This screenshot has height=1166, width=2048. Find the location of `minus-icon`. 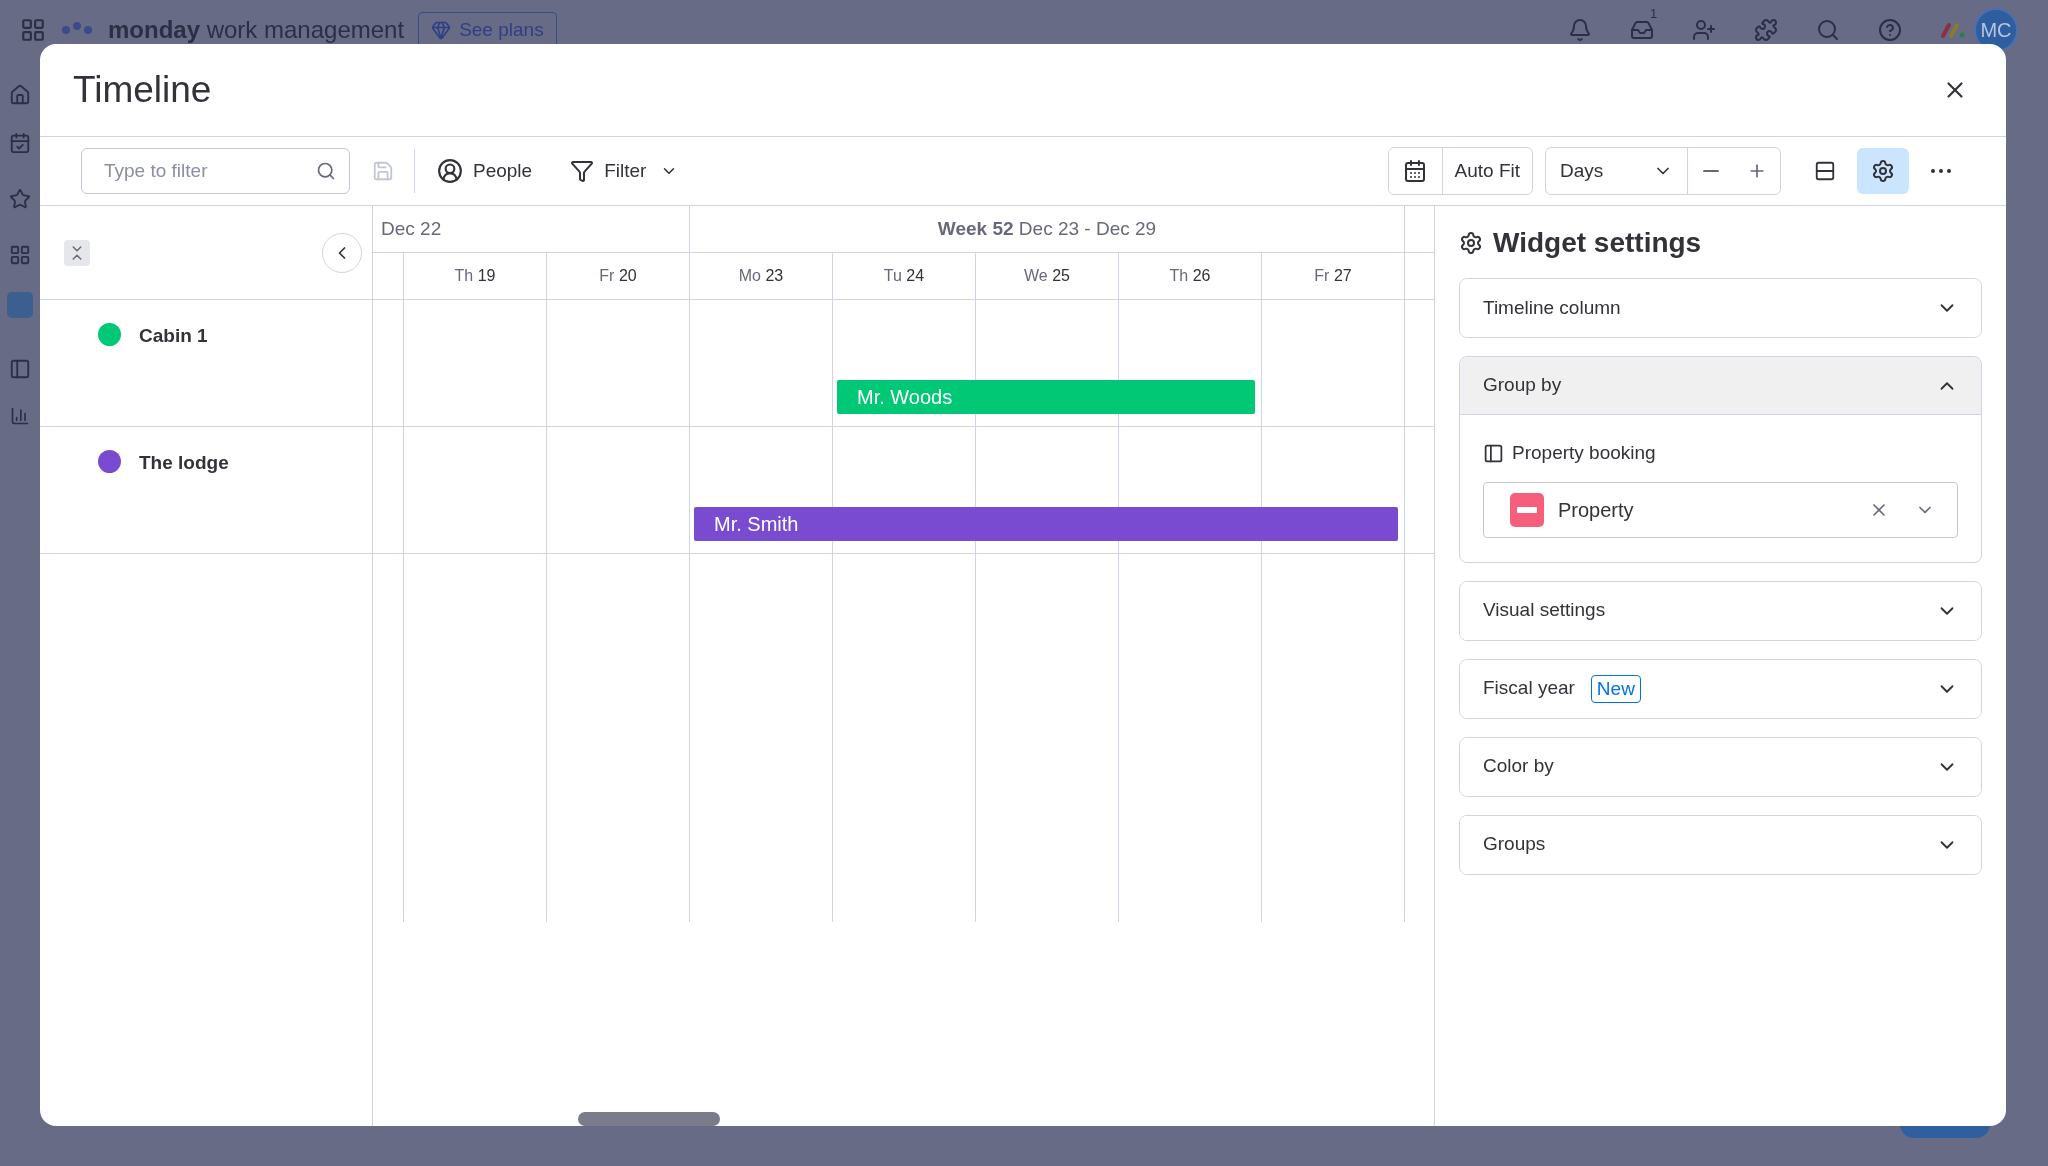

minus-icon is located at coordinates (1711, 171).